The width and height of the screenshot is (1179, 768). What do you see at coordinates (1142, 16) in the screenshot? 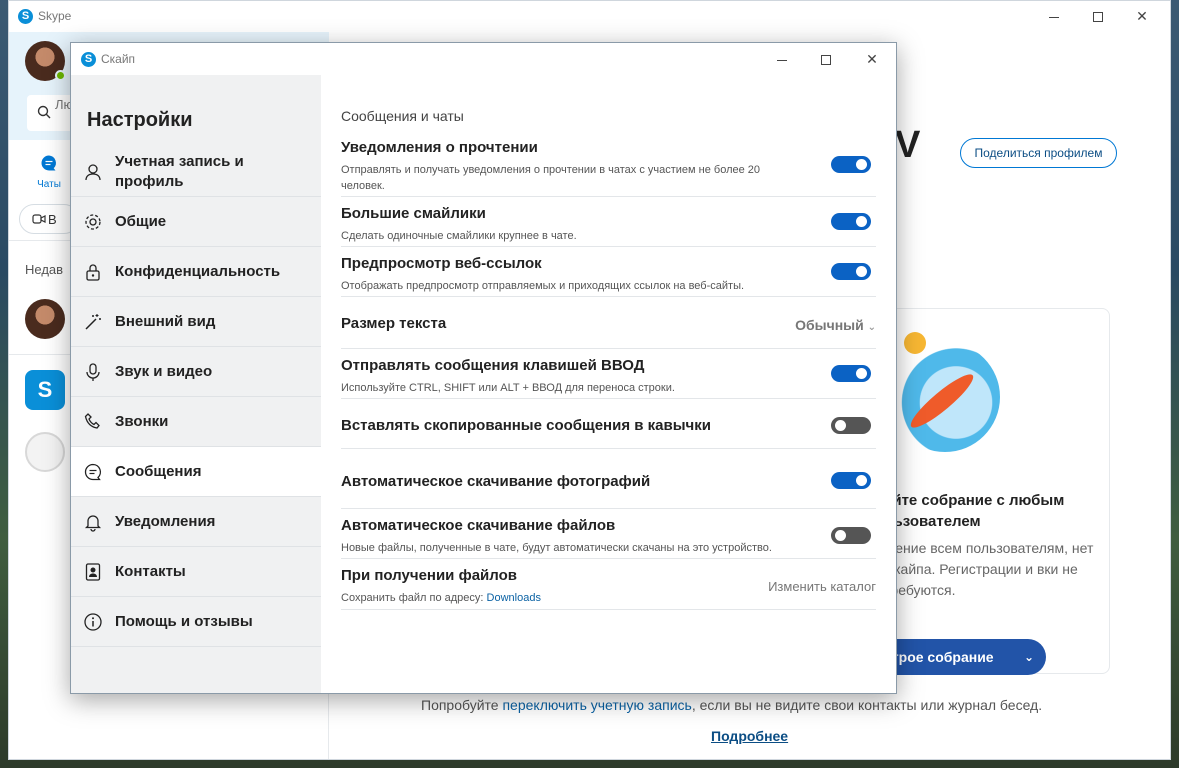
I see `close-button: ✕` at bounding box center [1142, 16].